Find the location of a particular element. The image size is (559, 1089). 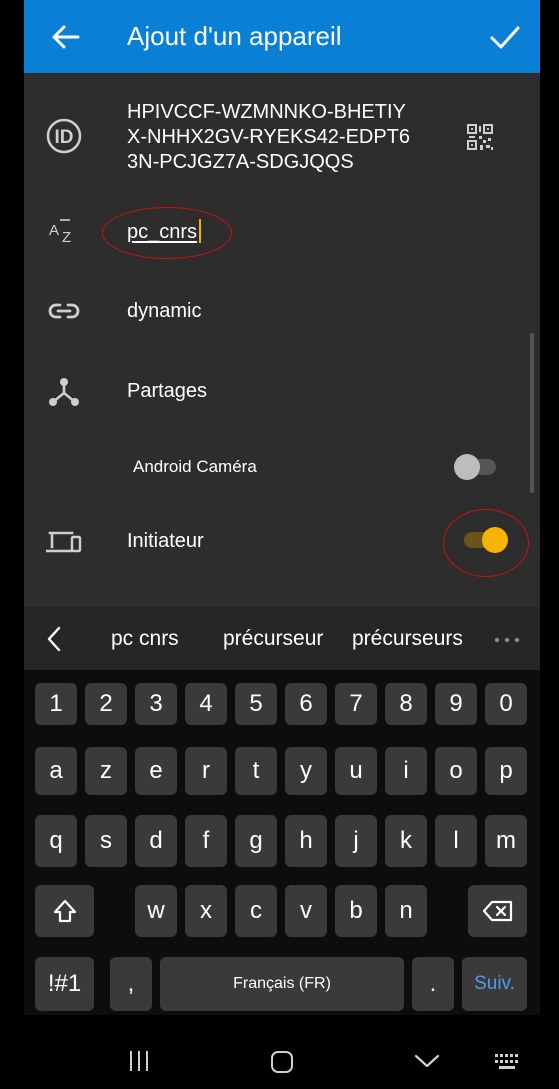

suggestion-bar: pc cnrs précurseur précurseurs is located at coordinates (282, 638).